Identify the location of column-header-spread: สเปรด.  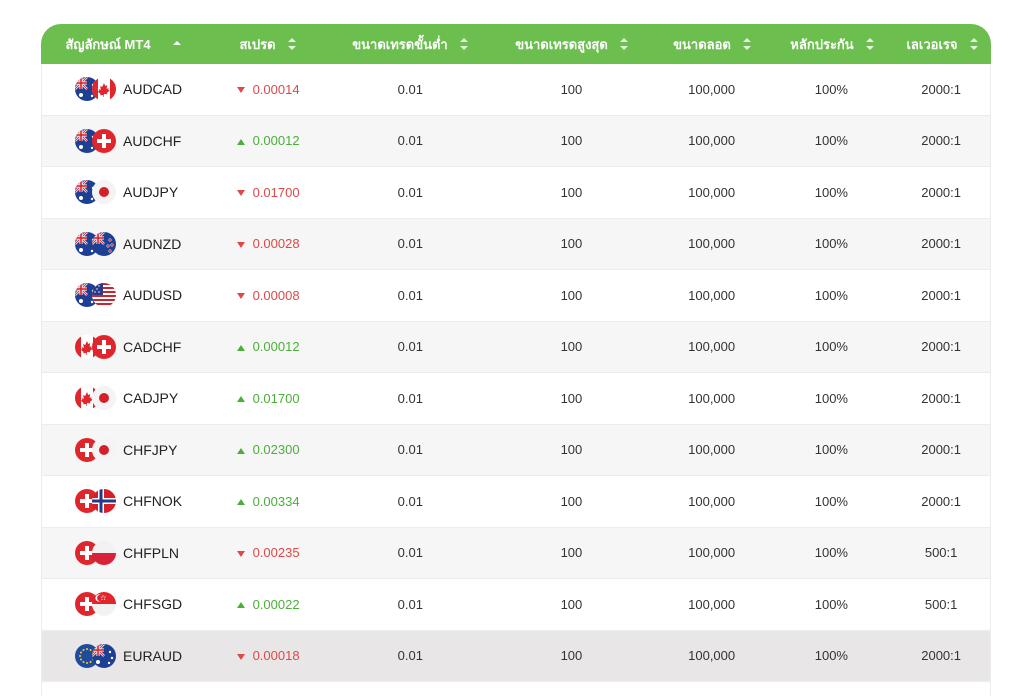
(267, 44).